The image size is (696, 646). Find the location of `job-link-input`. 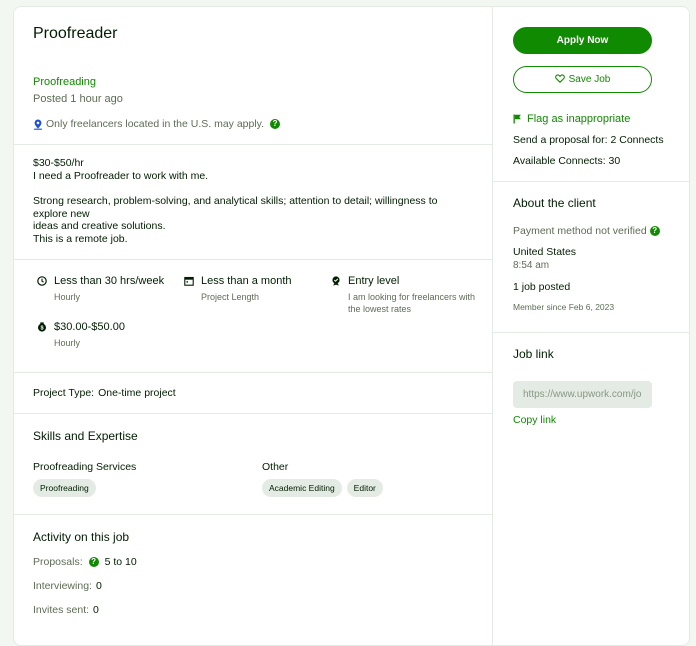

job-link-input is located at coordinates (582, 394).